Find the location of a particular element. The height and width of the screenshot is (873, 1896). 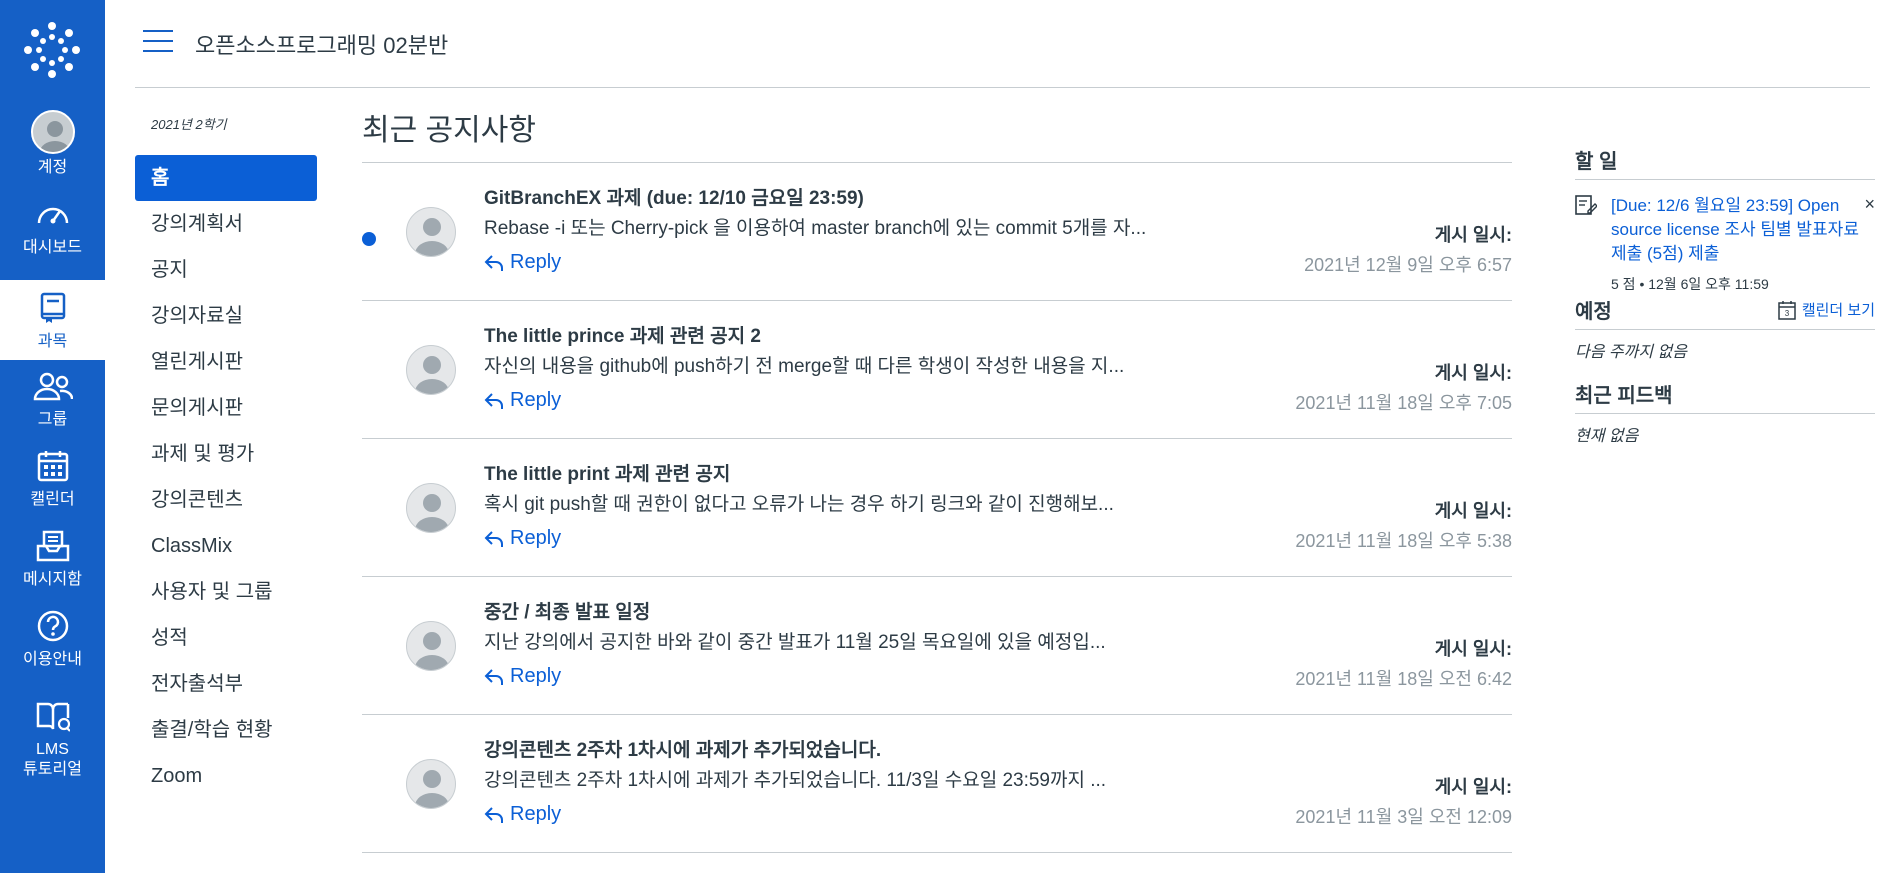

inbox-icon is located at coordinates (53, 546).